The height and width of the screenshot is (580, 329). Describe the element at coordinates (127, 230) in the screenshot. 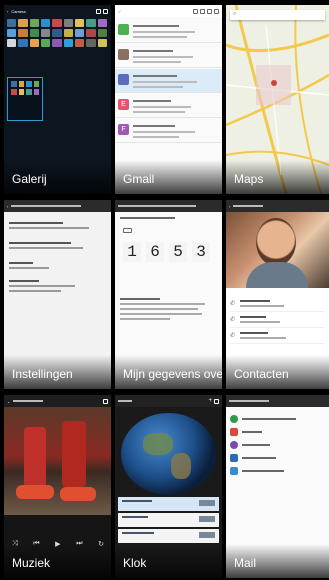

I see `phone-icon` at that location.